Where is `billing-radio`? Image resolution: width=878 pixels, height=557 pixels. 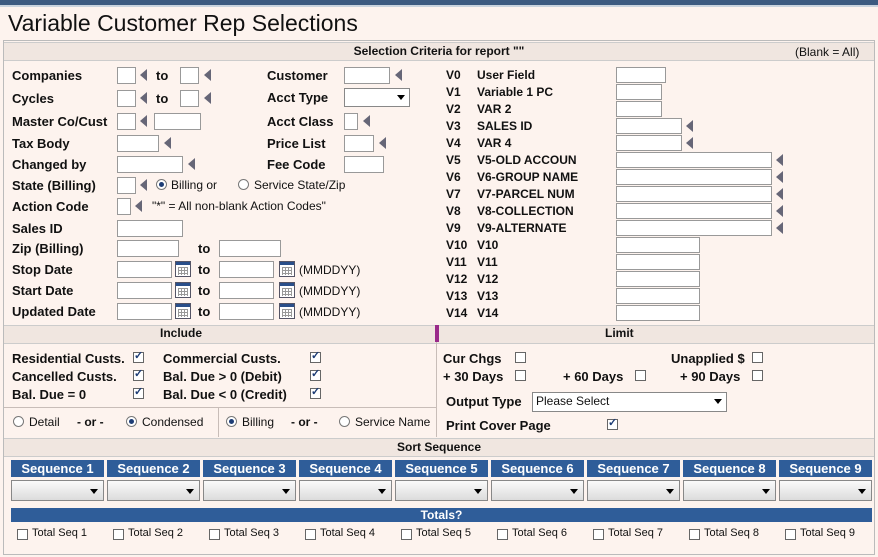 billing-radio is located at coordinates (231, 421).